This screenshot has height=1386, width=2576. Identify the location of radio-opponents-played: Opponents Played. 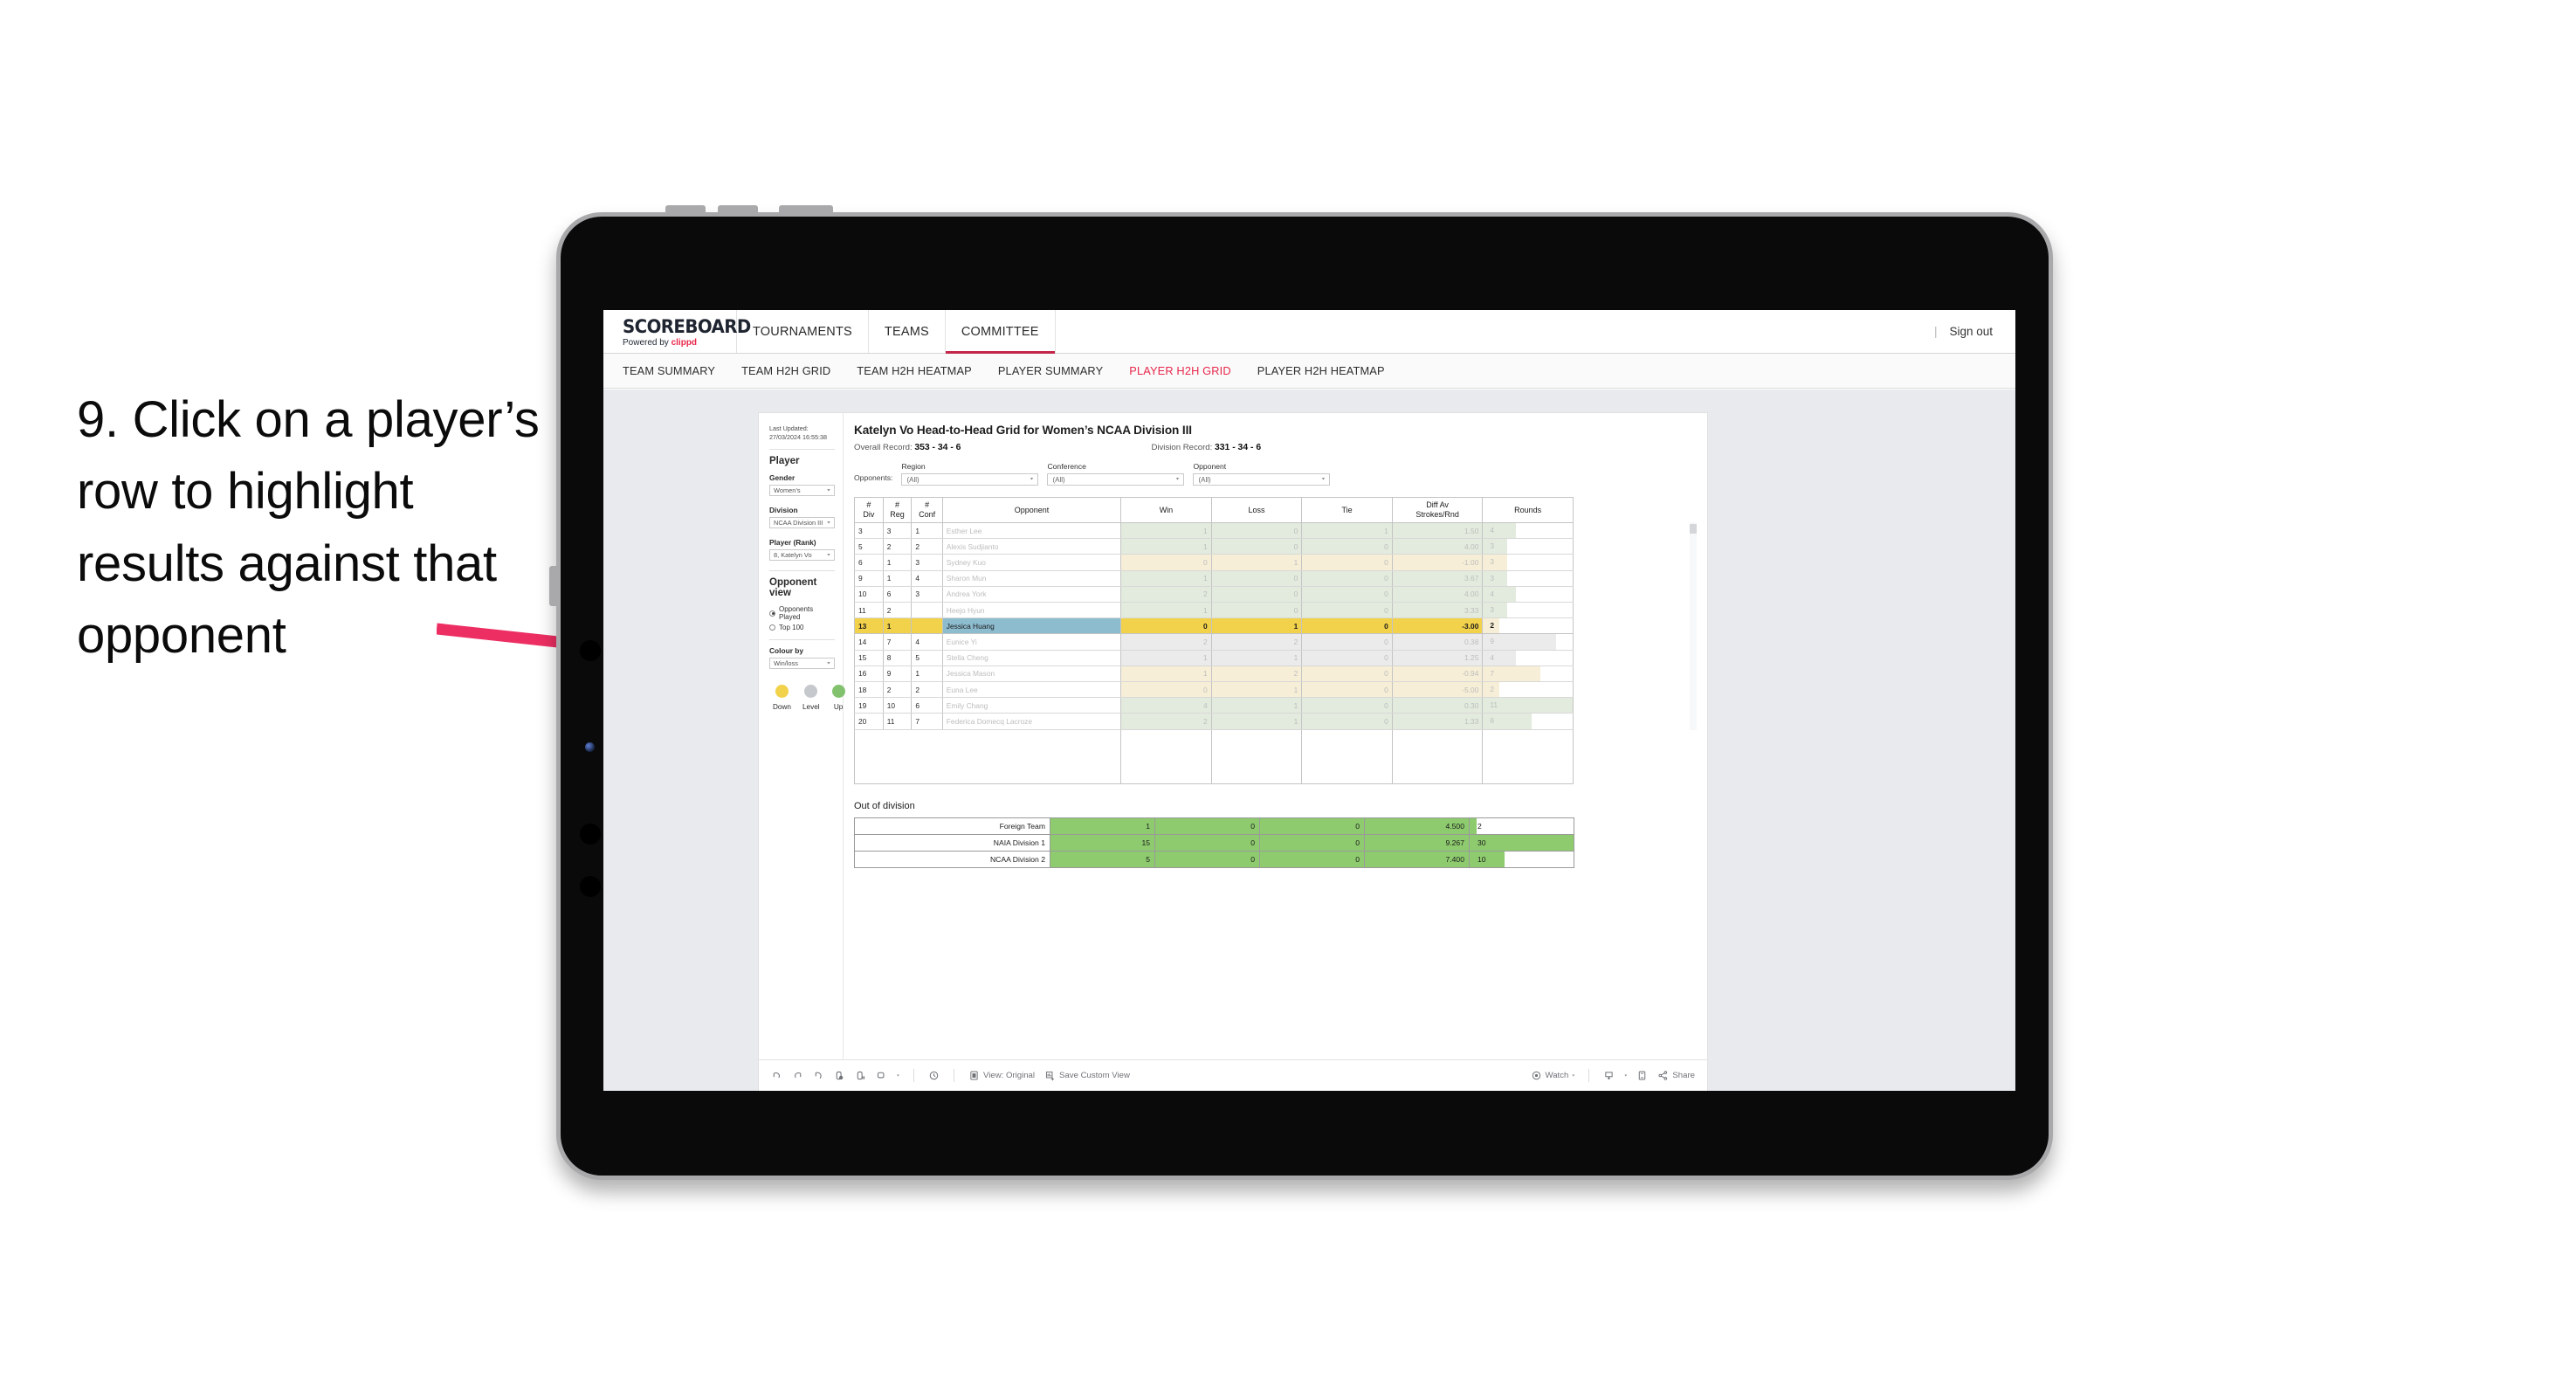
(802, 613).